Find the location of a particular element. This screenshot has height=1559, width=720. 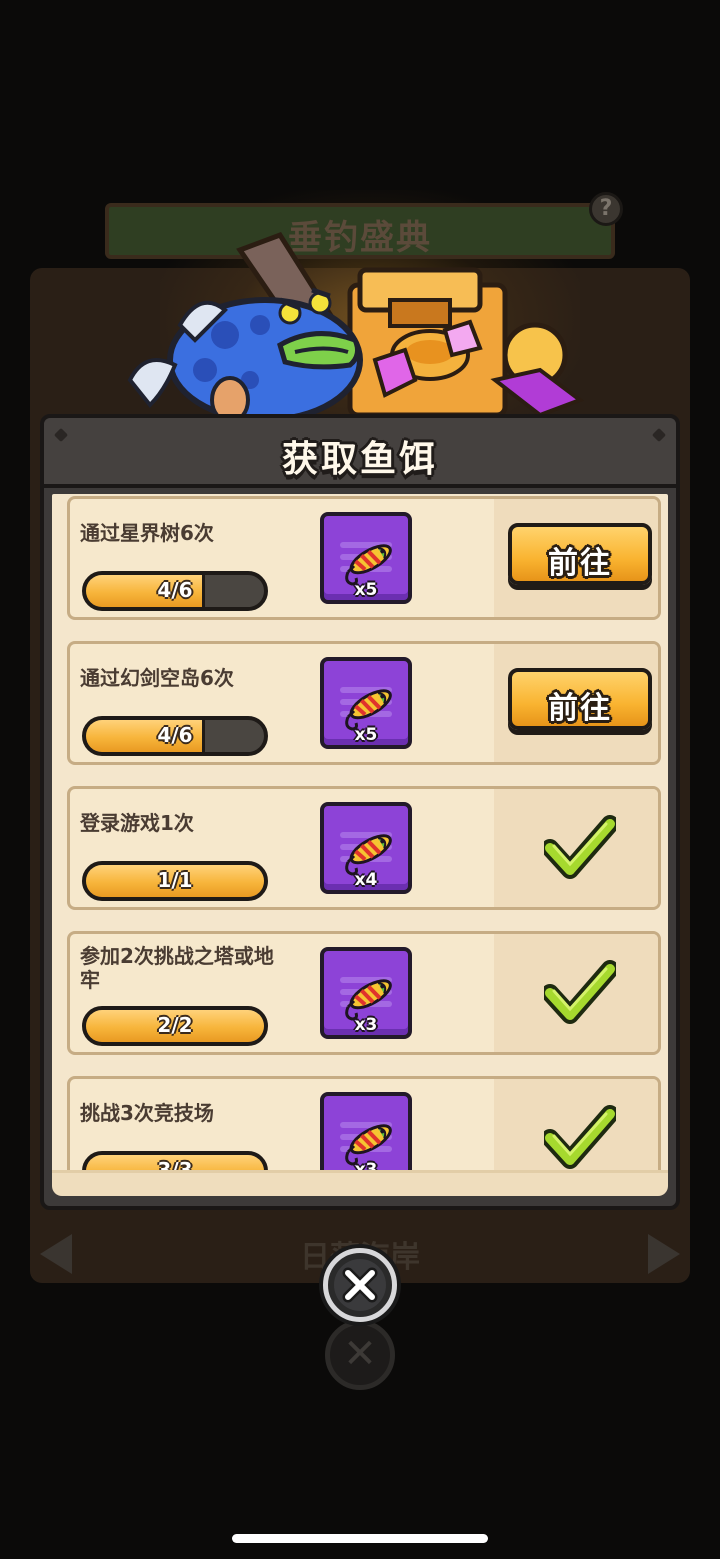

task-row: 通过幻剑空岛6次 4/6 x5 前往 is located at coordinates (364, 703).